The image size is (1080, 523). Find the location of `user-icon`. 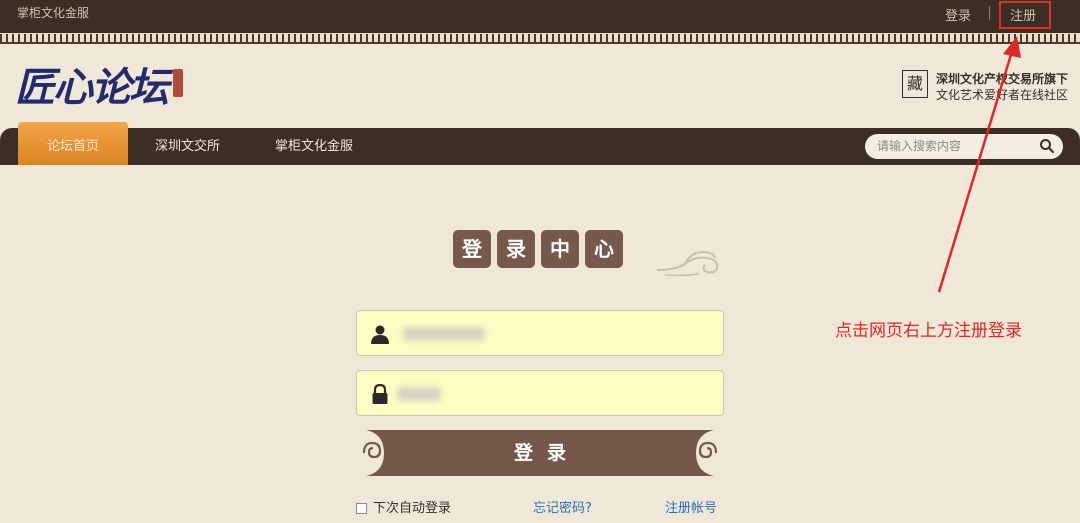

user-icon is located at coordinates (380, 334).